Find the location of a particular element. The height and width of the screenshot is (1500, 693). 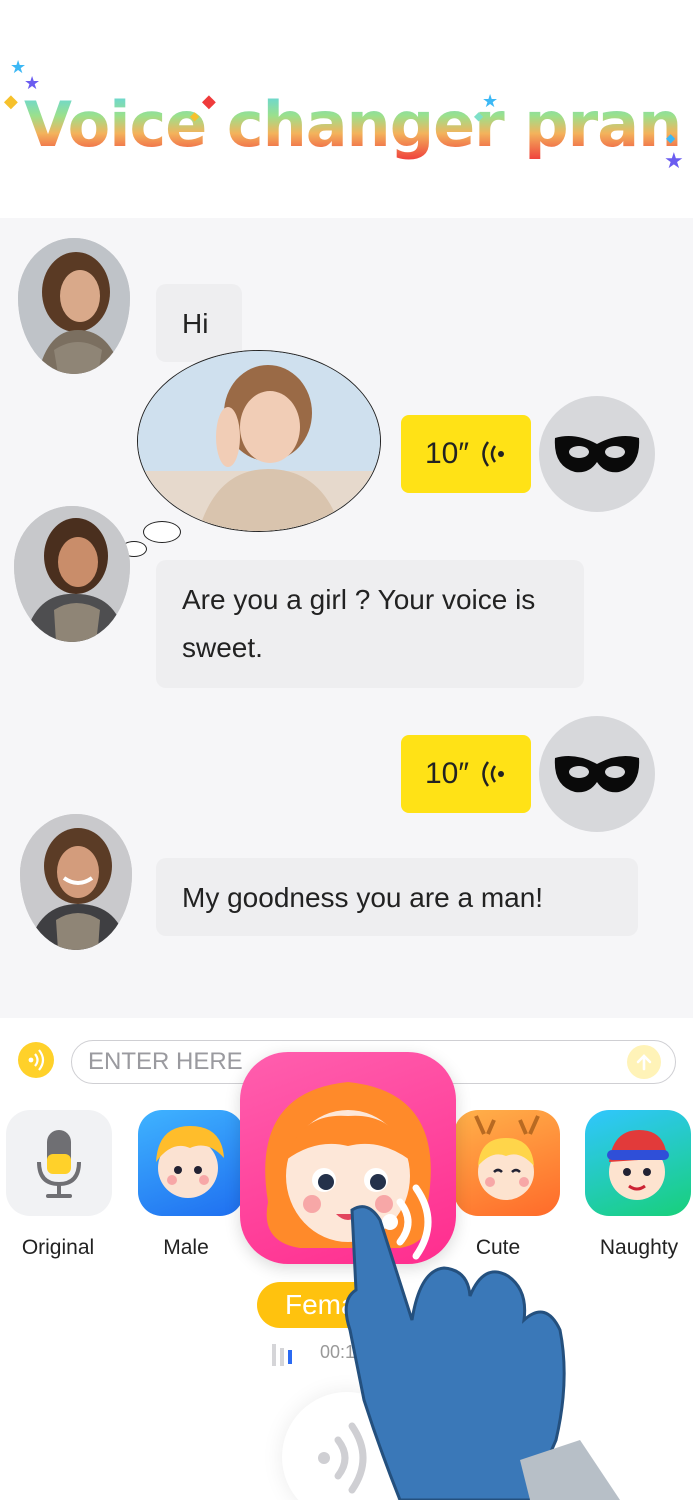

voice-option-naughty is located at coordinates (638, 1163).